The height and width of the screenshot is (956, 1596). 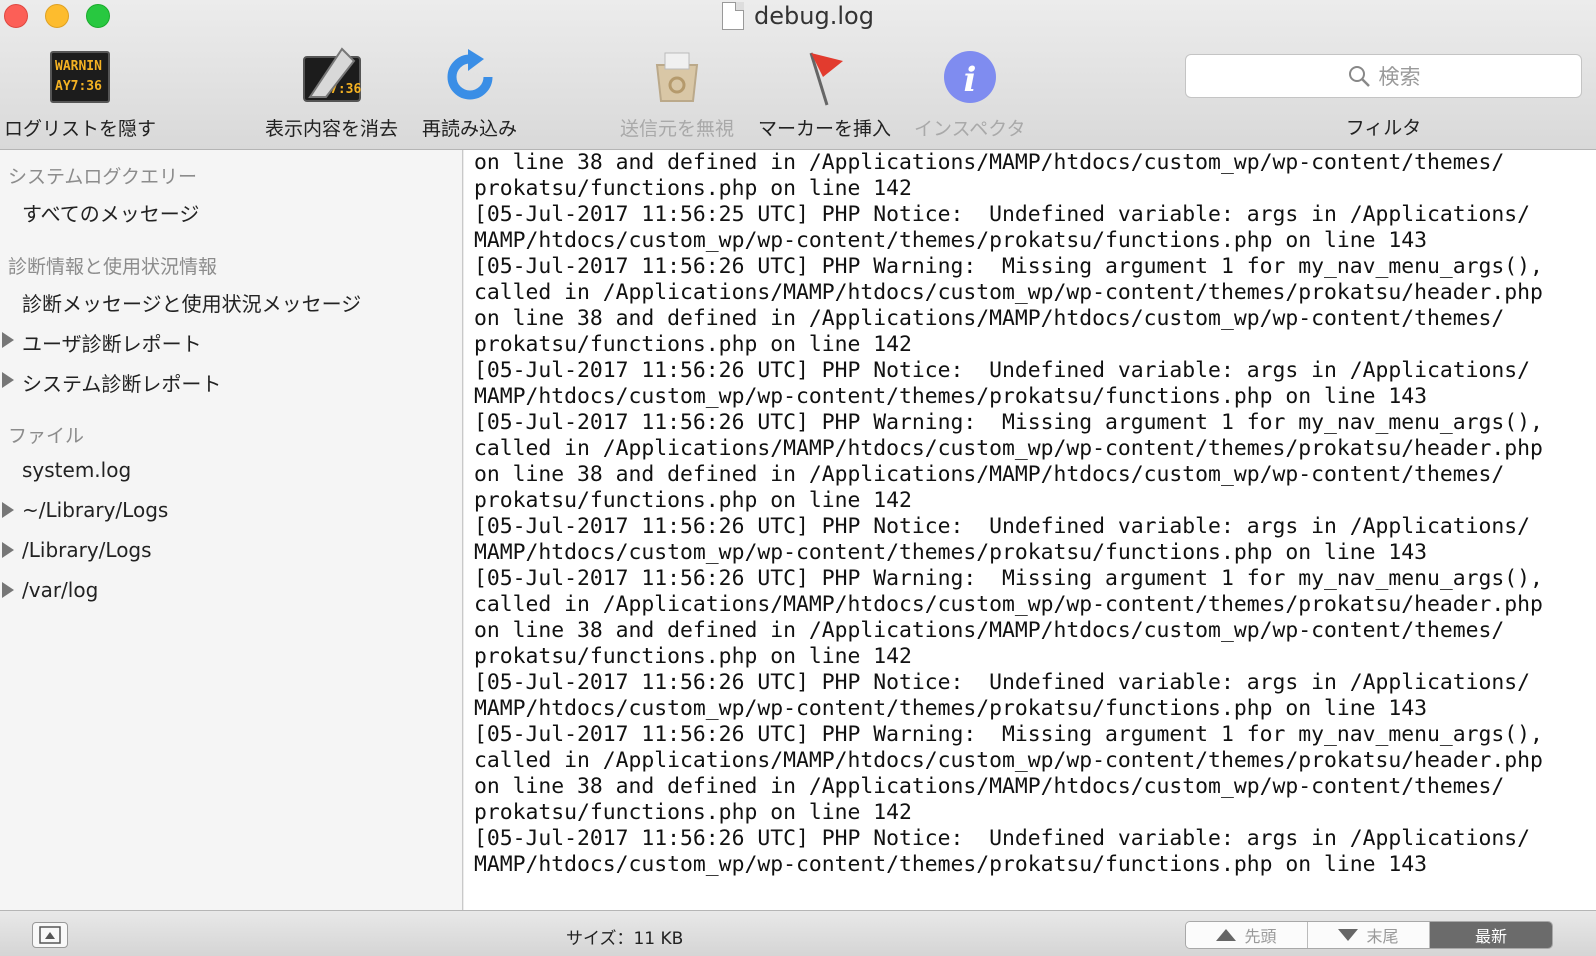 I want to click on insert-marker-label: マーカーを挿入, so click(x=825, y=129).